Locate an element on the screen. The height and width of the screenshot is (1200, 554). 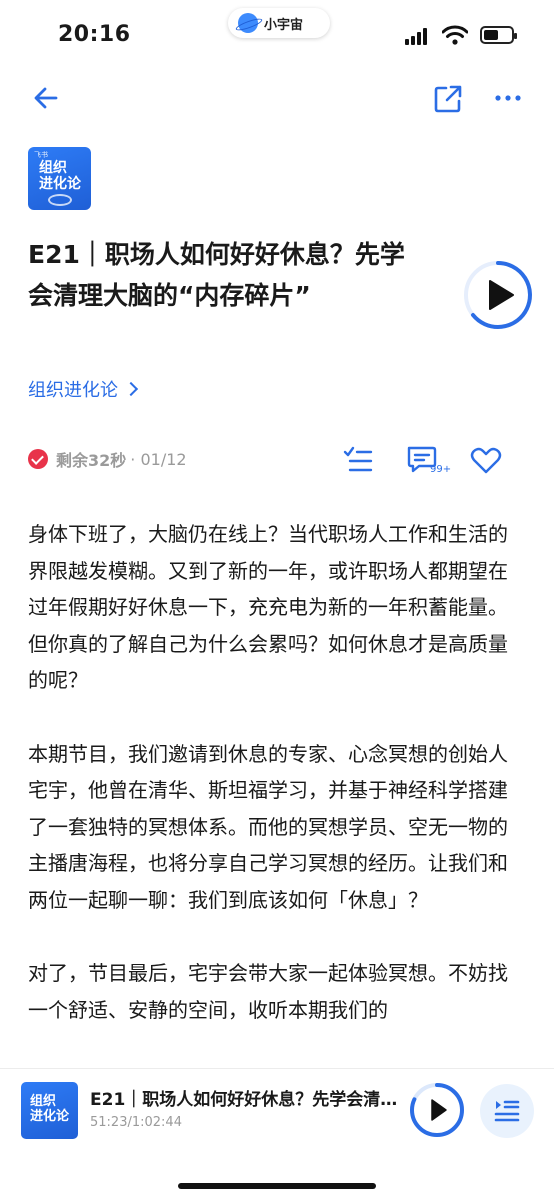
playlist-queue-icon is located at coordinates (507, 1111).